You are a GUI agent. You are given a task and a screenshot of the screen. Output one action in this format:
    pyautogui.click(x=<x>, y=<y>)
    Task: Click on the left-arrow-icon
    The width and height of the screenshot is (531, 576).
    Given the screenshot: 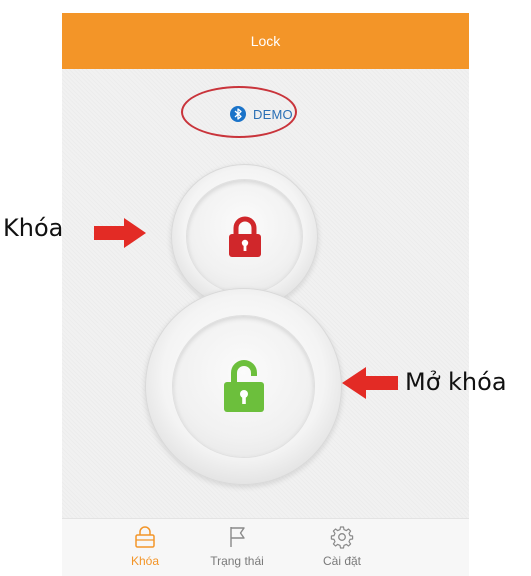 What is the action you would take?
    pyautogui.click(x=370, y=383)
    